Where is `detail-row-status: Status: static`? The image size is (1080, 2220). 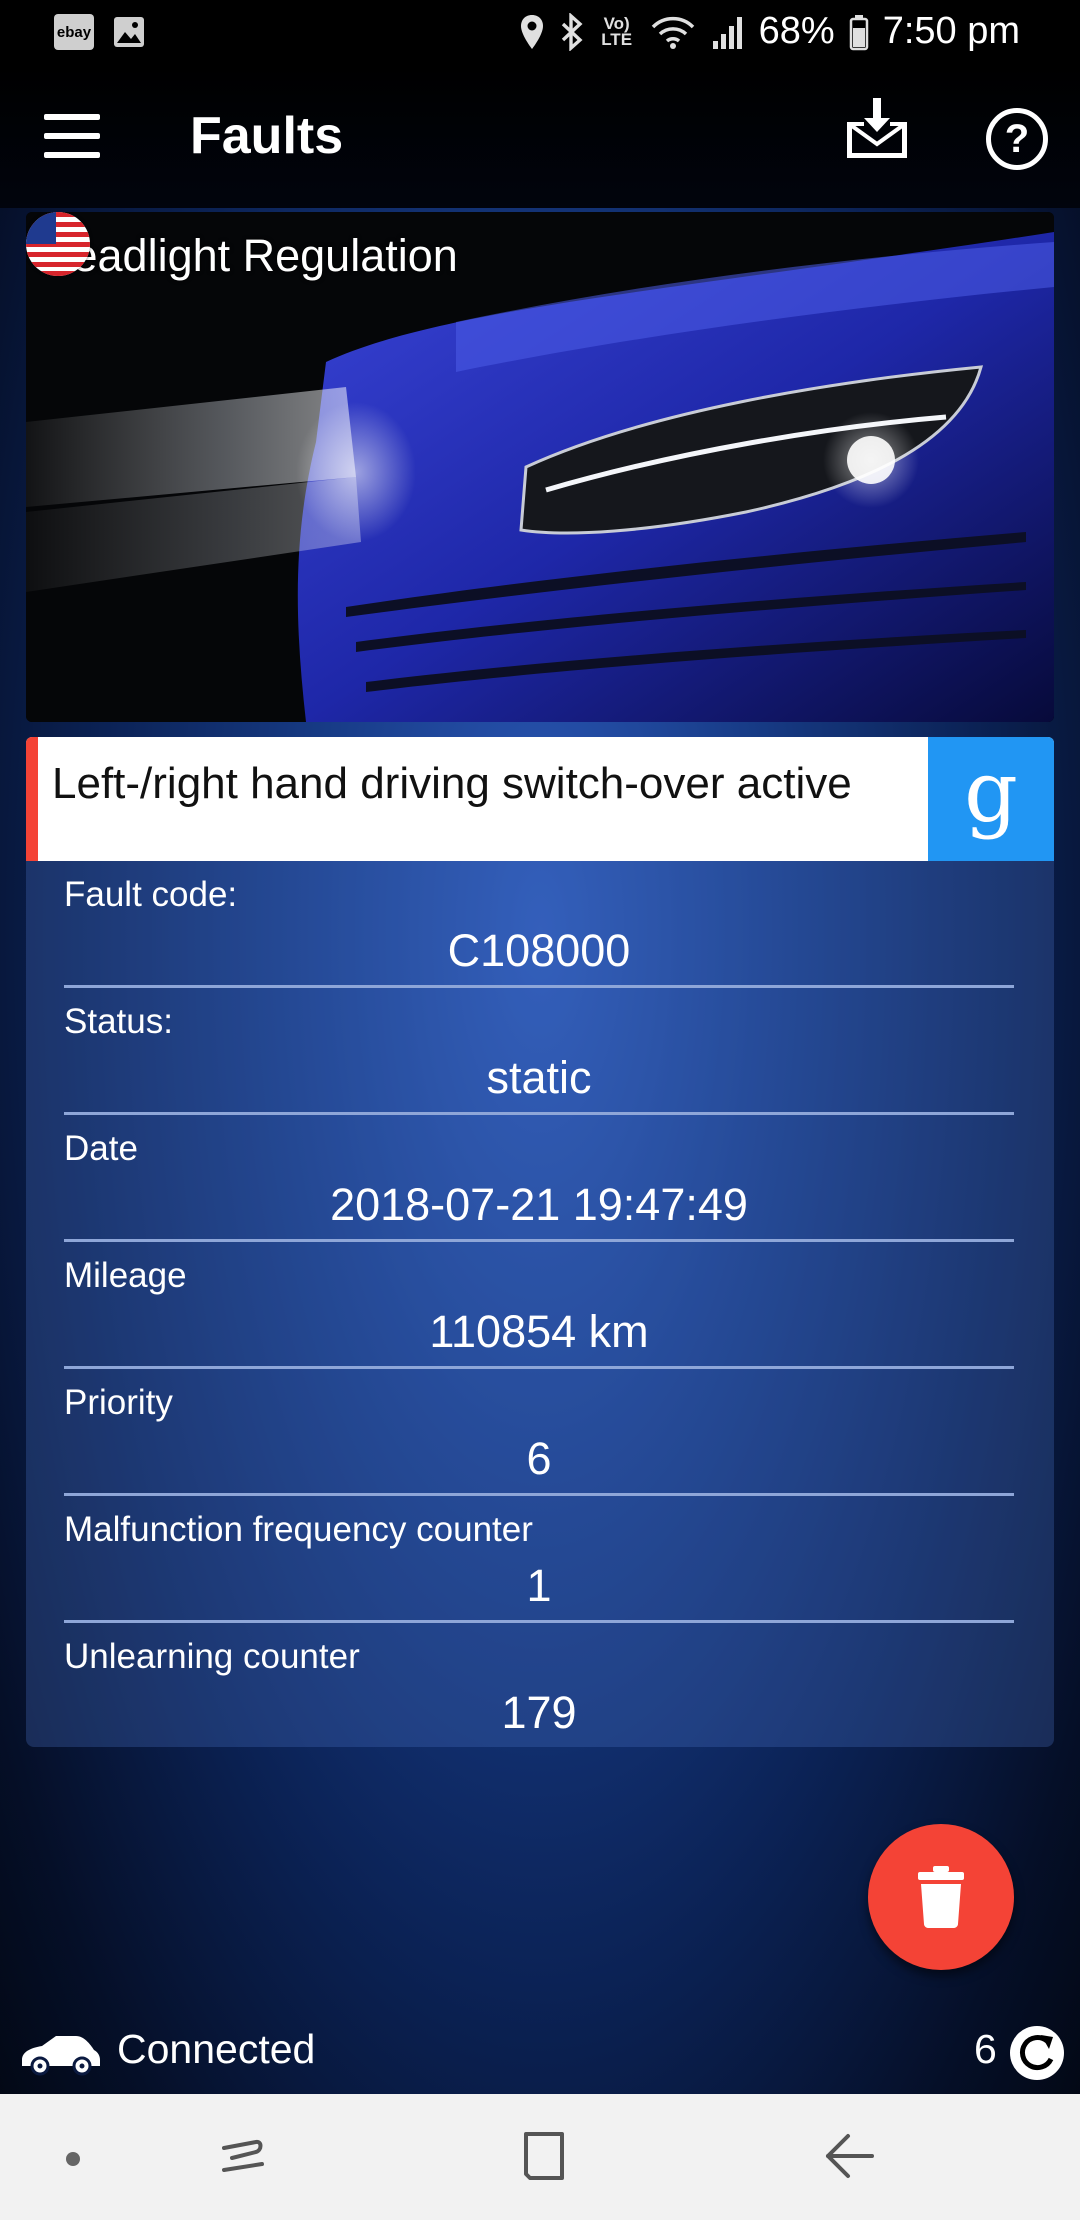 detail-row-status: Status: static is located at coordinates (539, 1051).